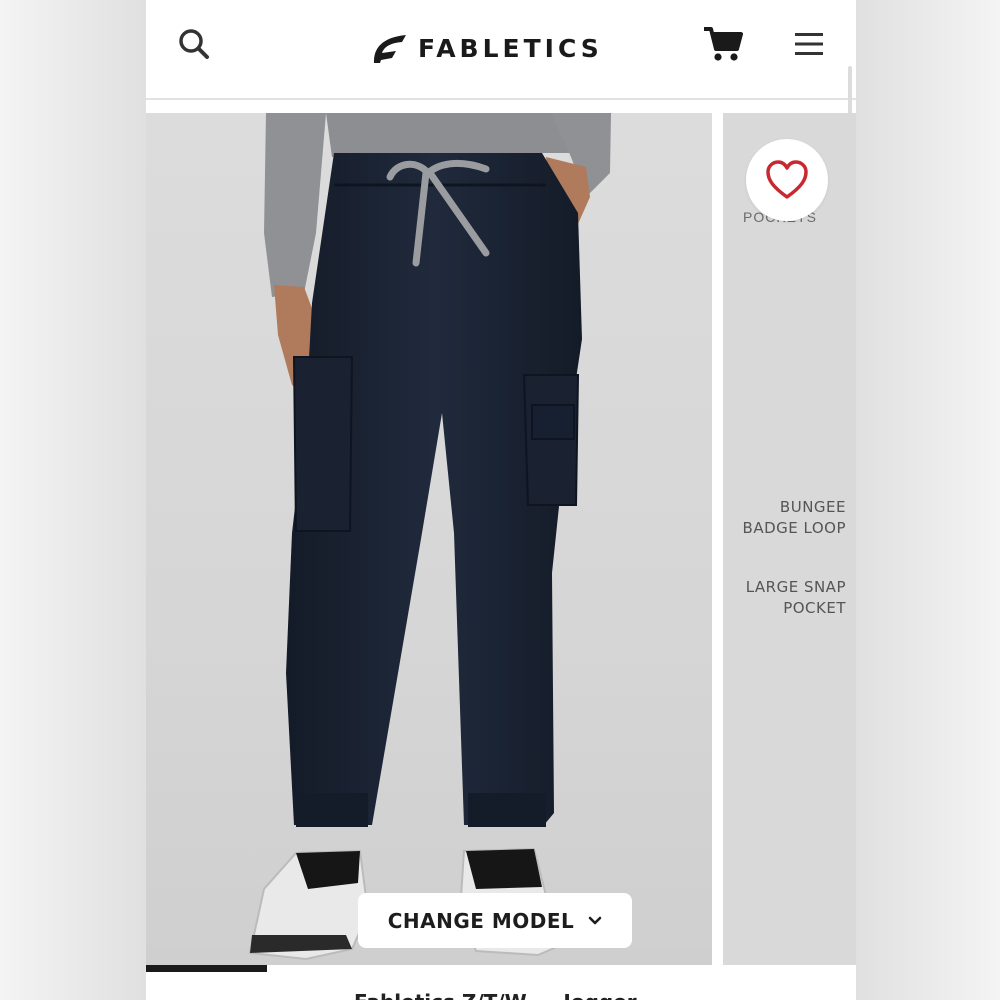 The width and height of the screenshot is (1000, 1000). I want to click on hamburger-menu-icon, so click(809, 44).